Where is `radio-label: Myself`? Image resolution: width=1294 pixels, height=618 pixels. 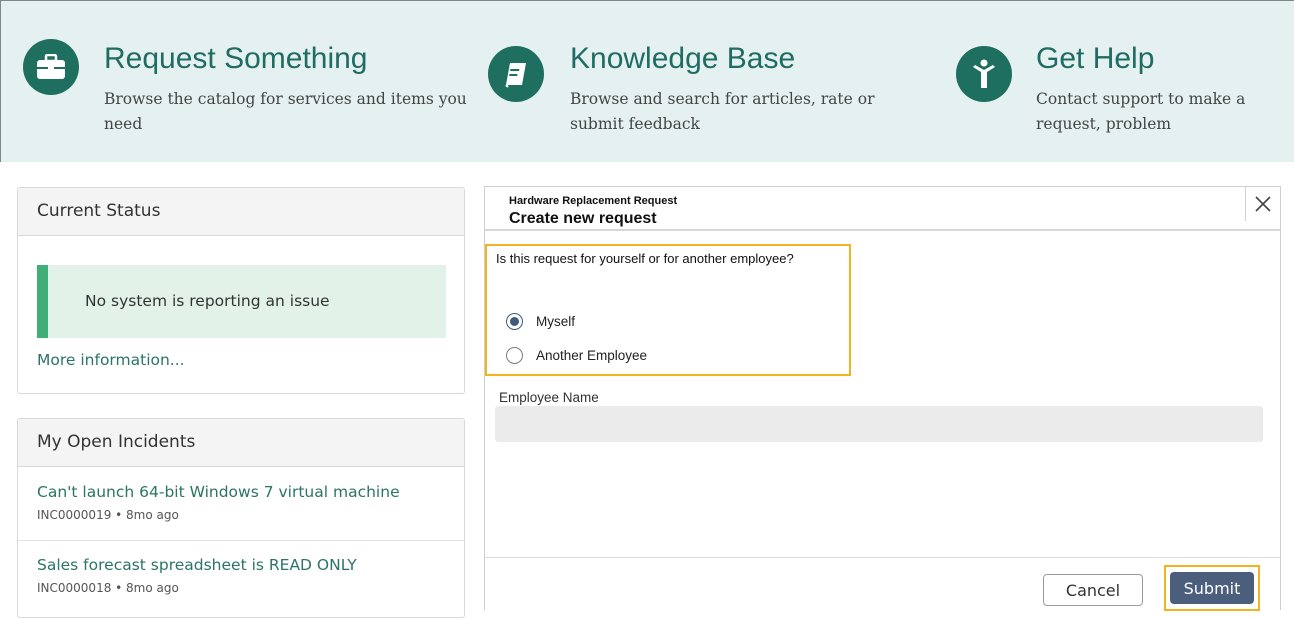 radio-label: Myself is located at coordinates (556, 321).